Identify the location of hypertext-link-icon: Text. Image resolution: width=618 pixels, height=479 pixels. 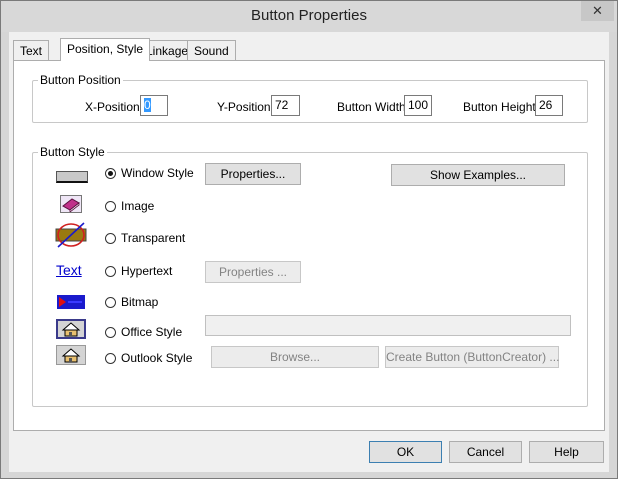
(69, 270).